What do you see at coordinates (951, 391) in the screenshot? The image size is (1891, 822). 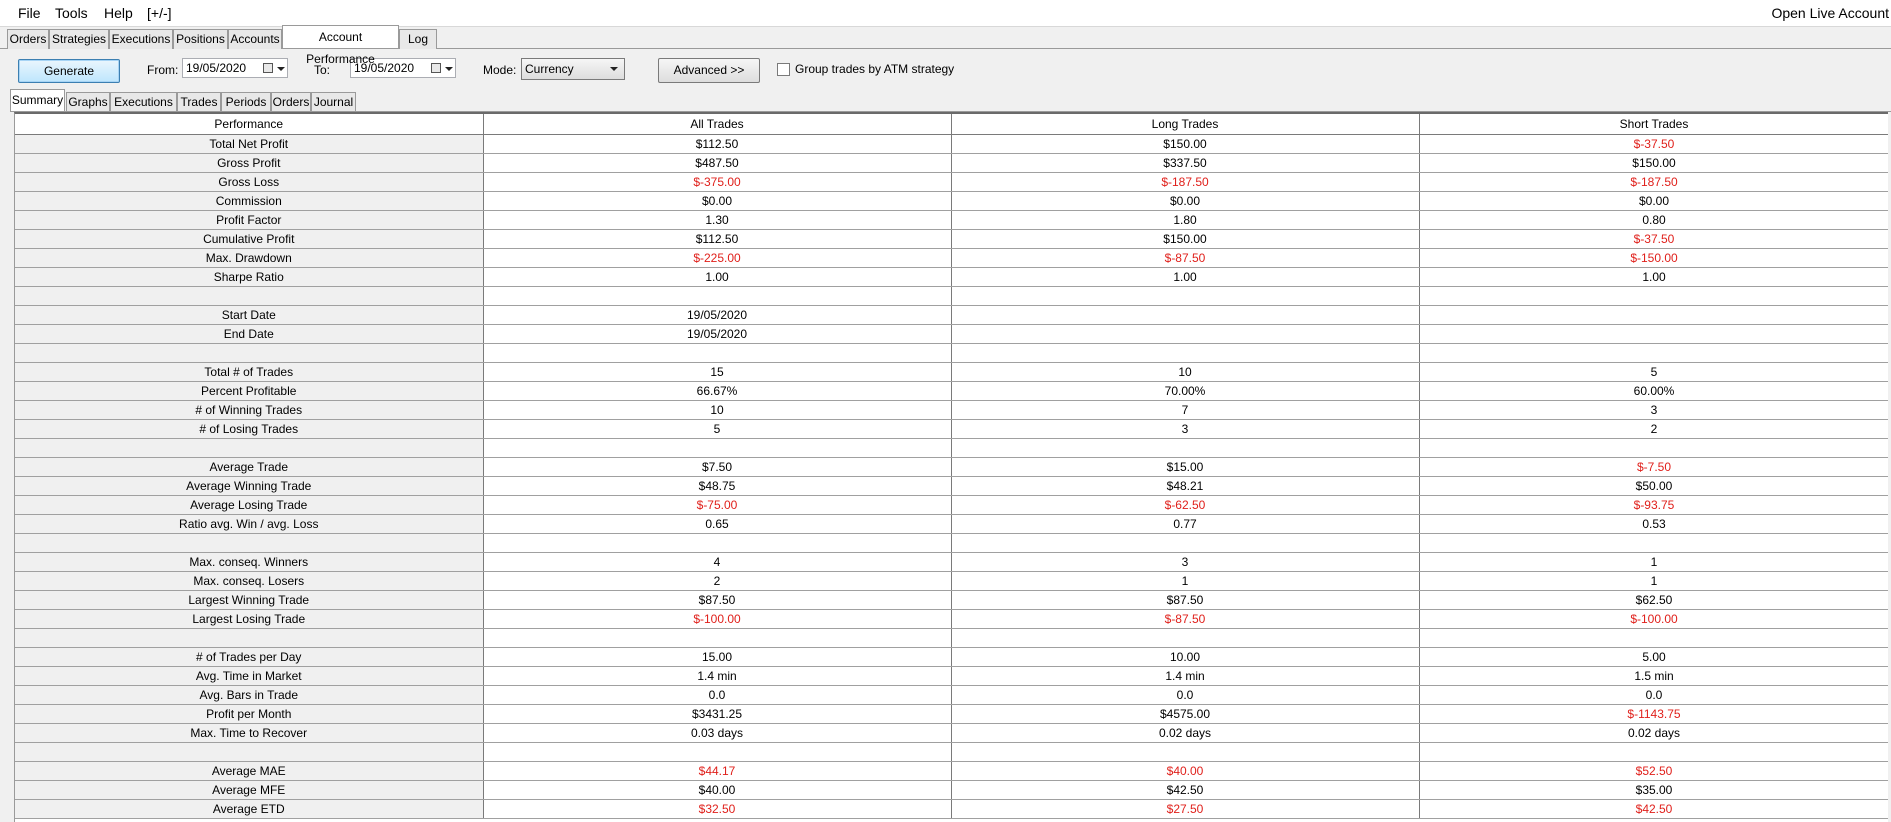 I see `table-row: Percent Profitable 66.67% 70.00% 60.00%` at bounding box center [951, 391].